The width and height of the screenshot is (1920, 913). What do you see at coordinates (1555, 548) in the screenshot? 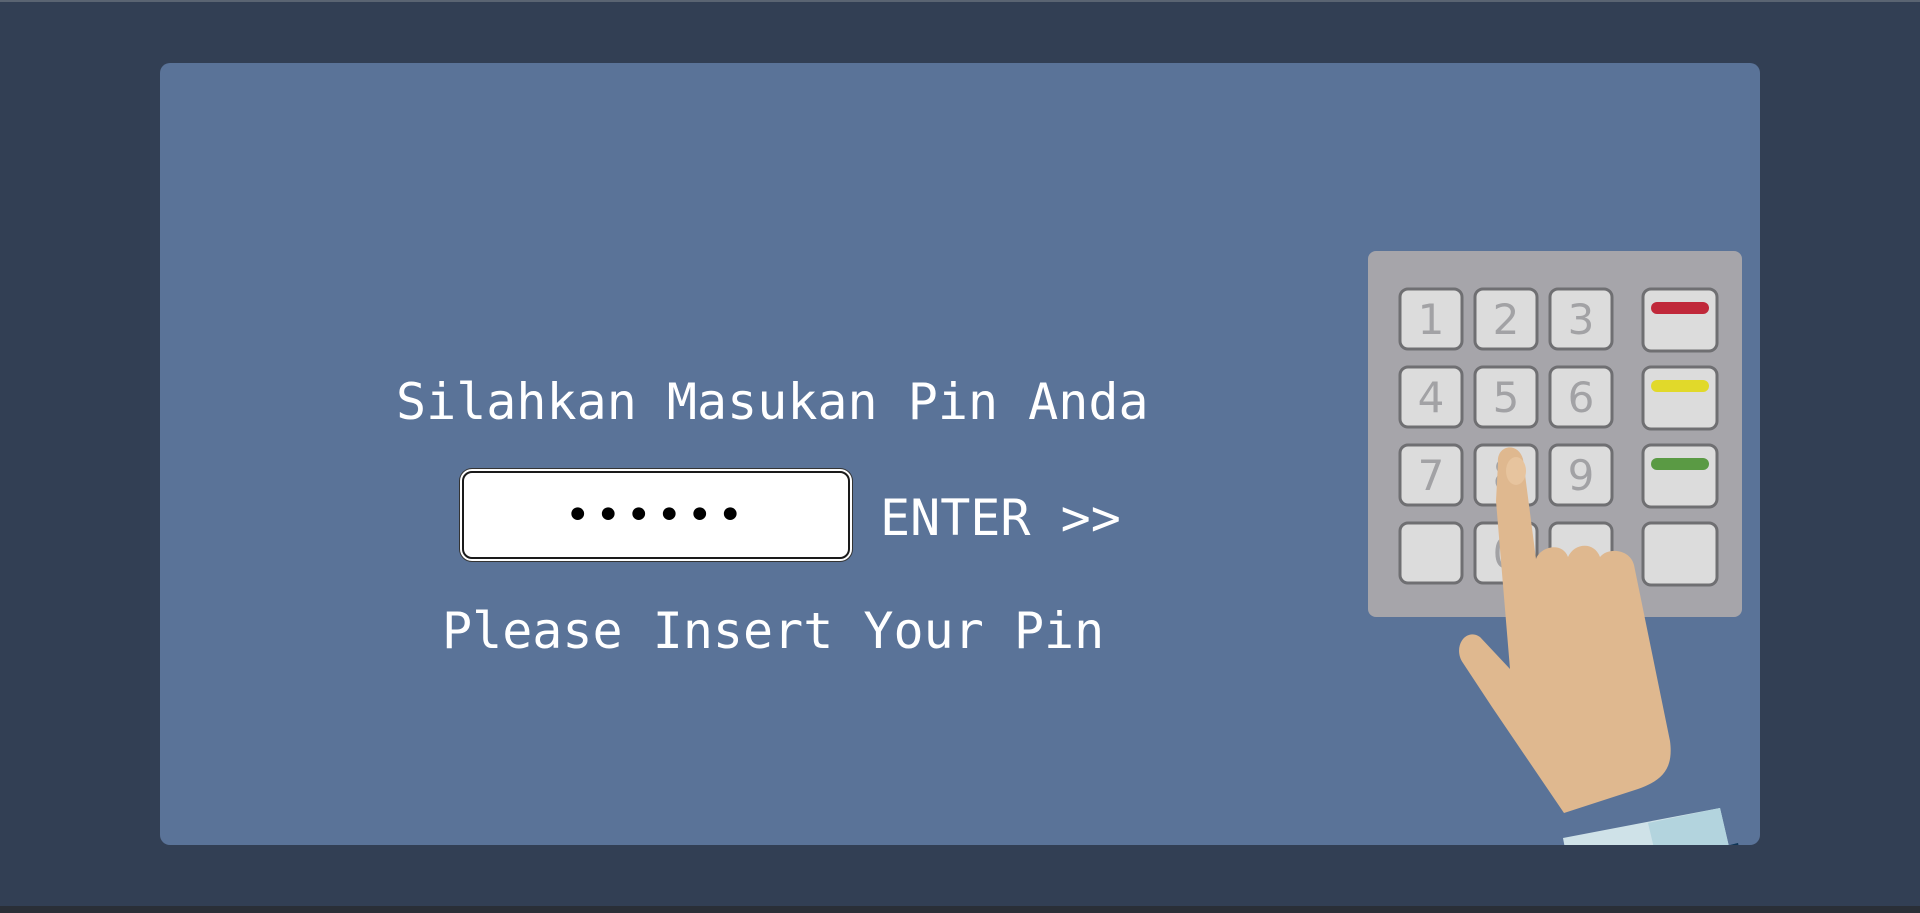
I see `atm-keypad-illustration: 1234567890` at bounding box center [1555, 548].